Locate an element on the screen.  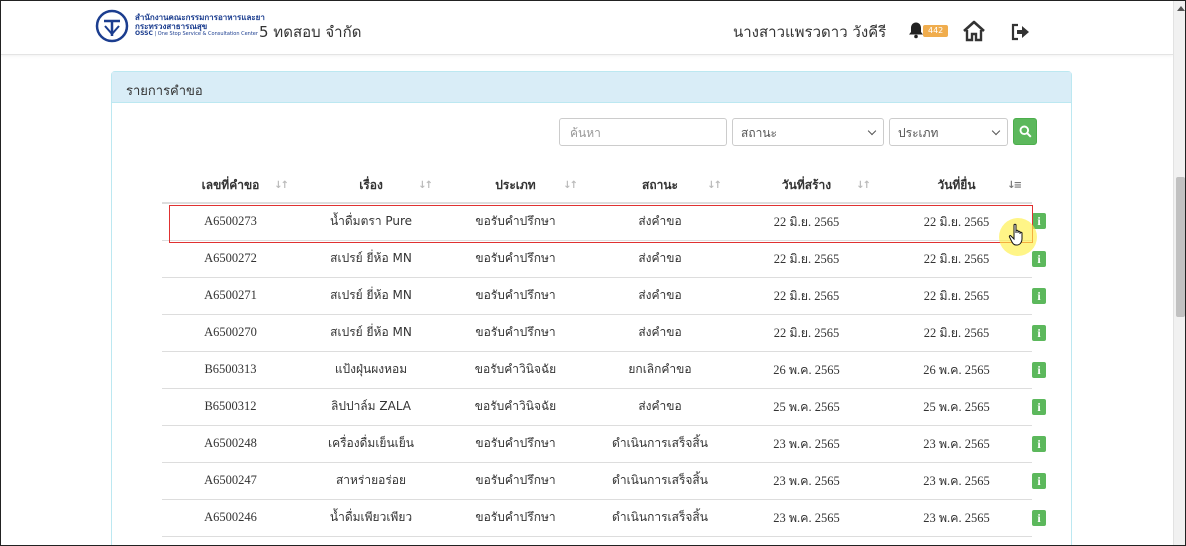
request-id-cell: A6500271 is located at coordinates (230, 296).